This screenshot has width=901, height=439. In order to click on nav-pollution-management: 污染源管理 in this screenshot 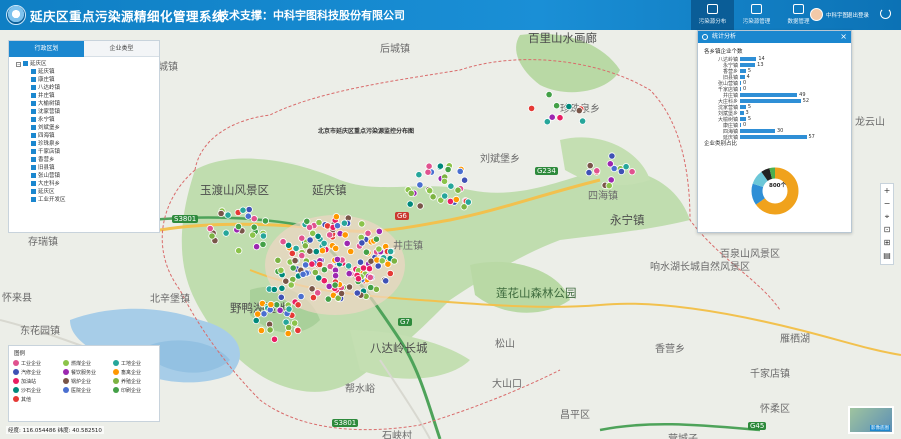, I will do `click(756, 15)`.